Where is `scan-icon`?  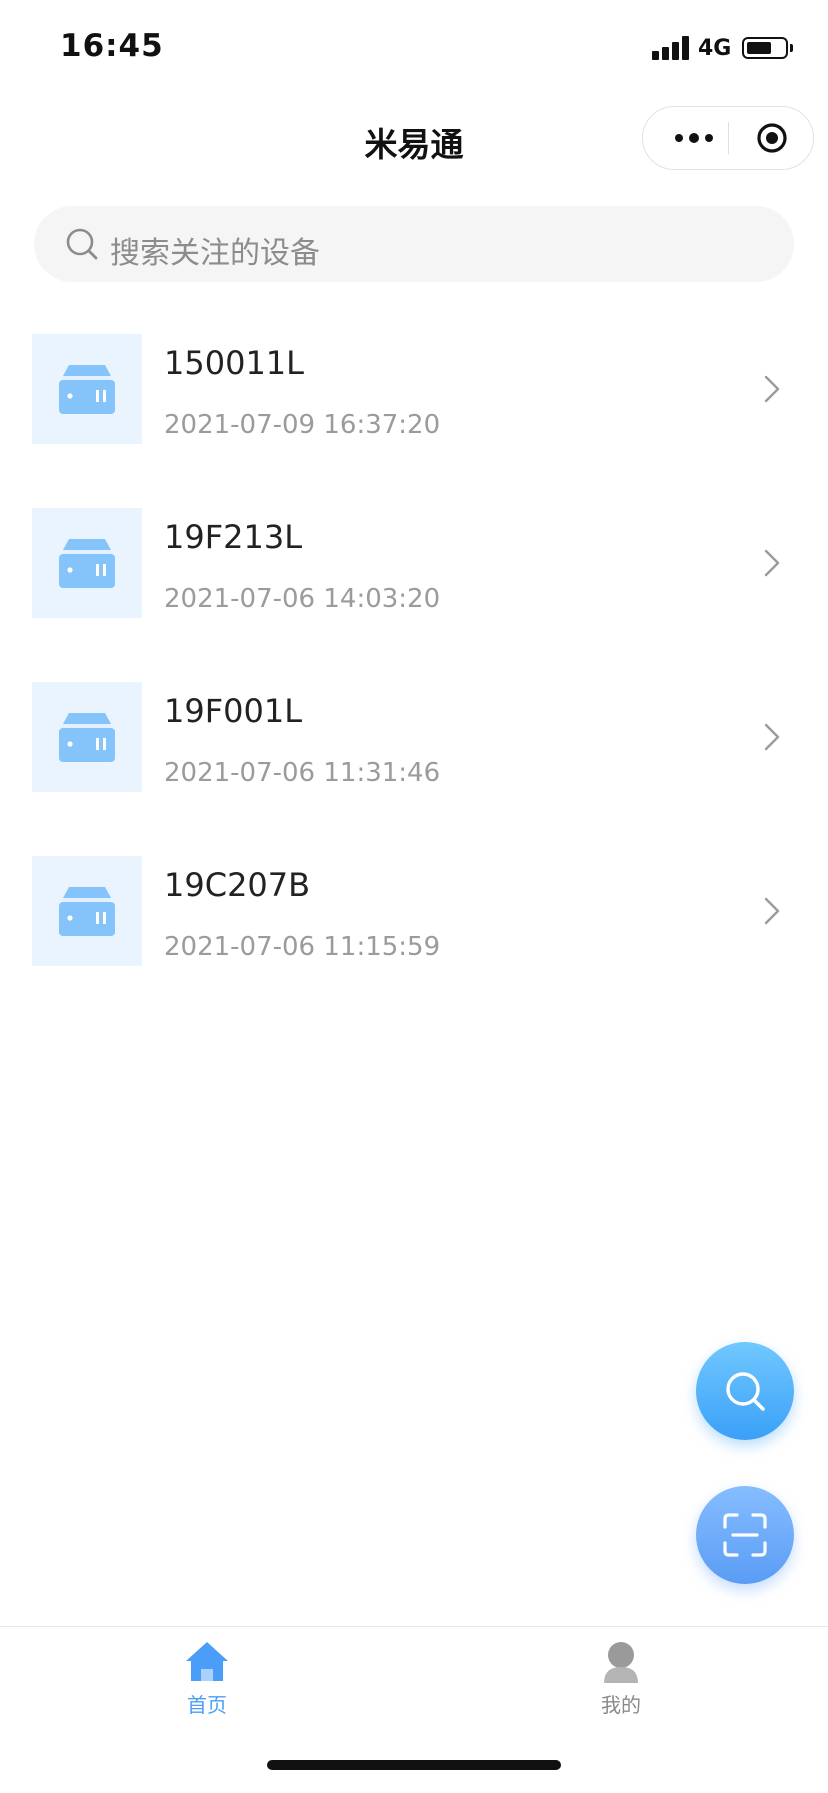
scan-icon is located at coordinates (745, 1535).